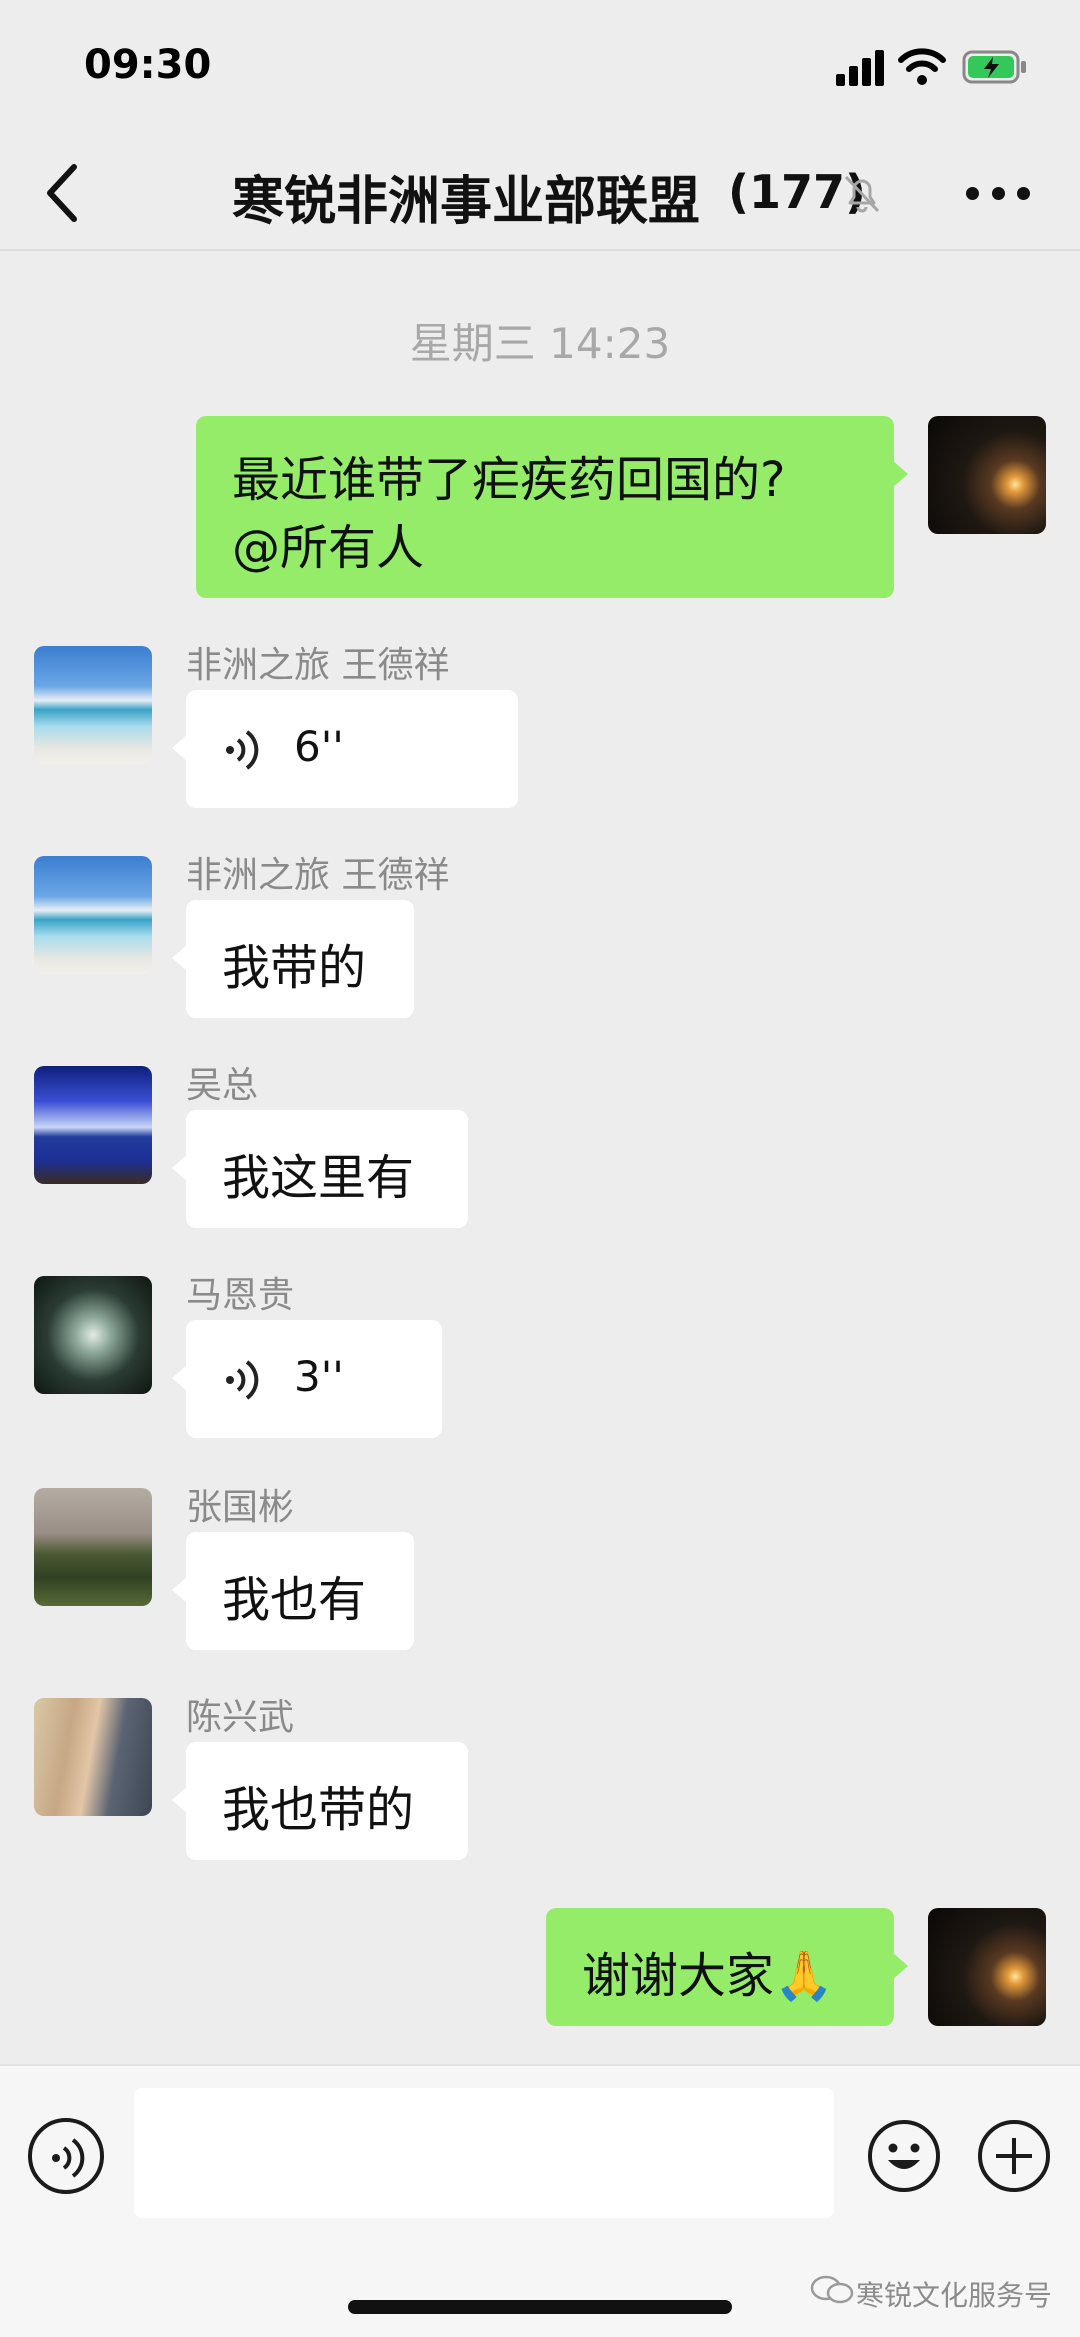 The width and height of the screenshot is (1080, 2337). Describe the element at coordinates (832, 2289) in the screenshot. I see `wechat-icon` at that location.